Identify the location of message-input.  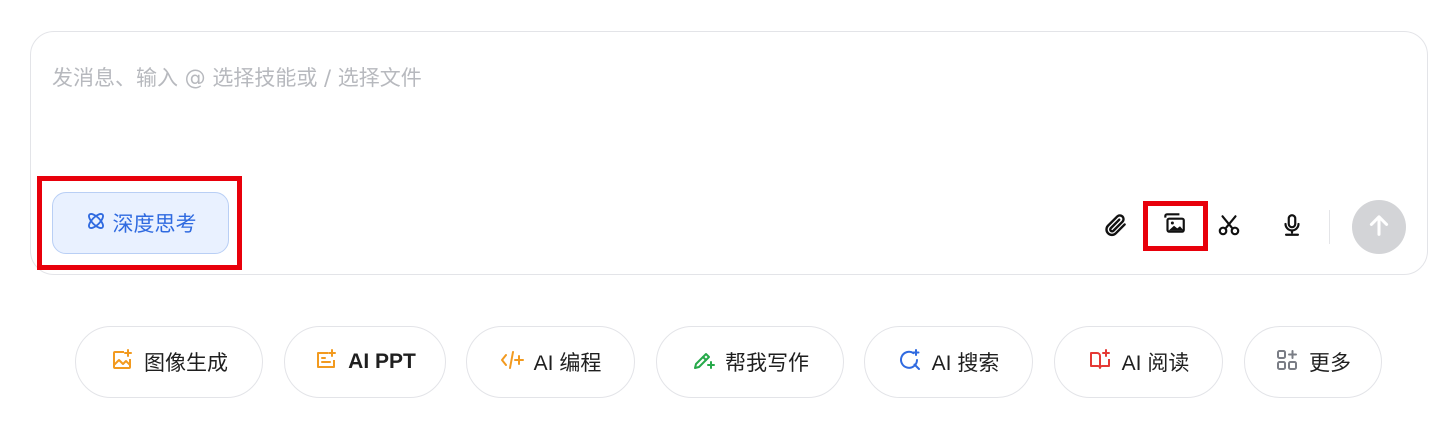
(722, 78).